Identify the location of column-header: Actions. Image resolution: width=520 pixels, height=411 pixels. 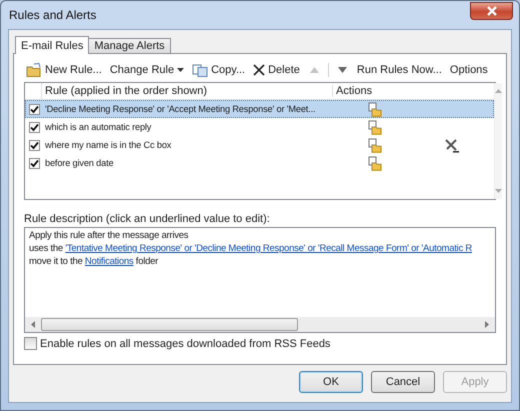
(353, 91).